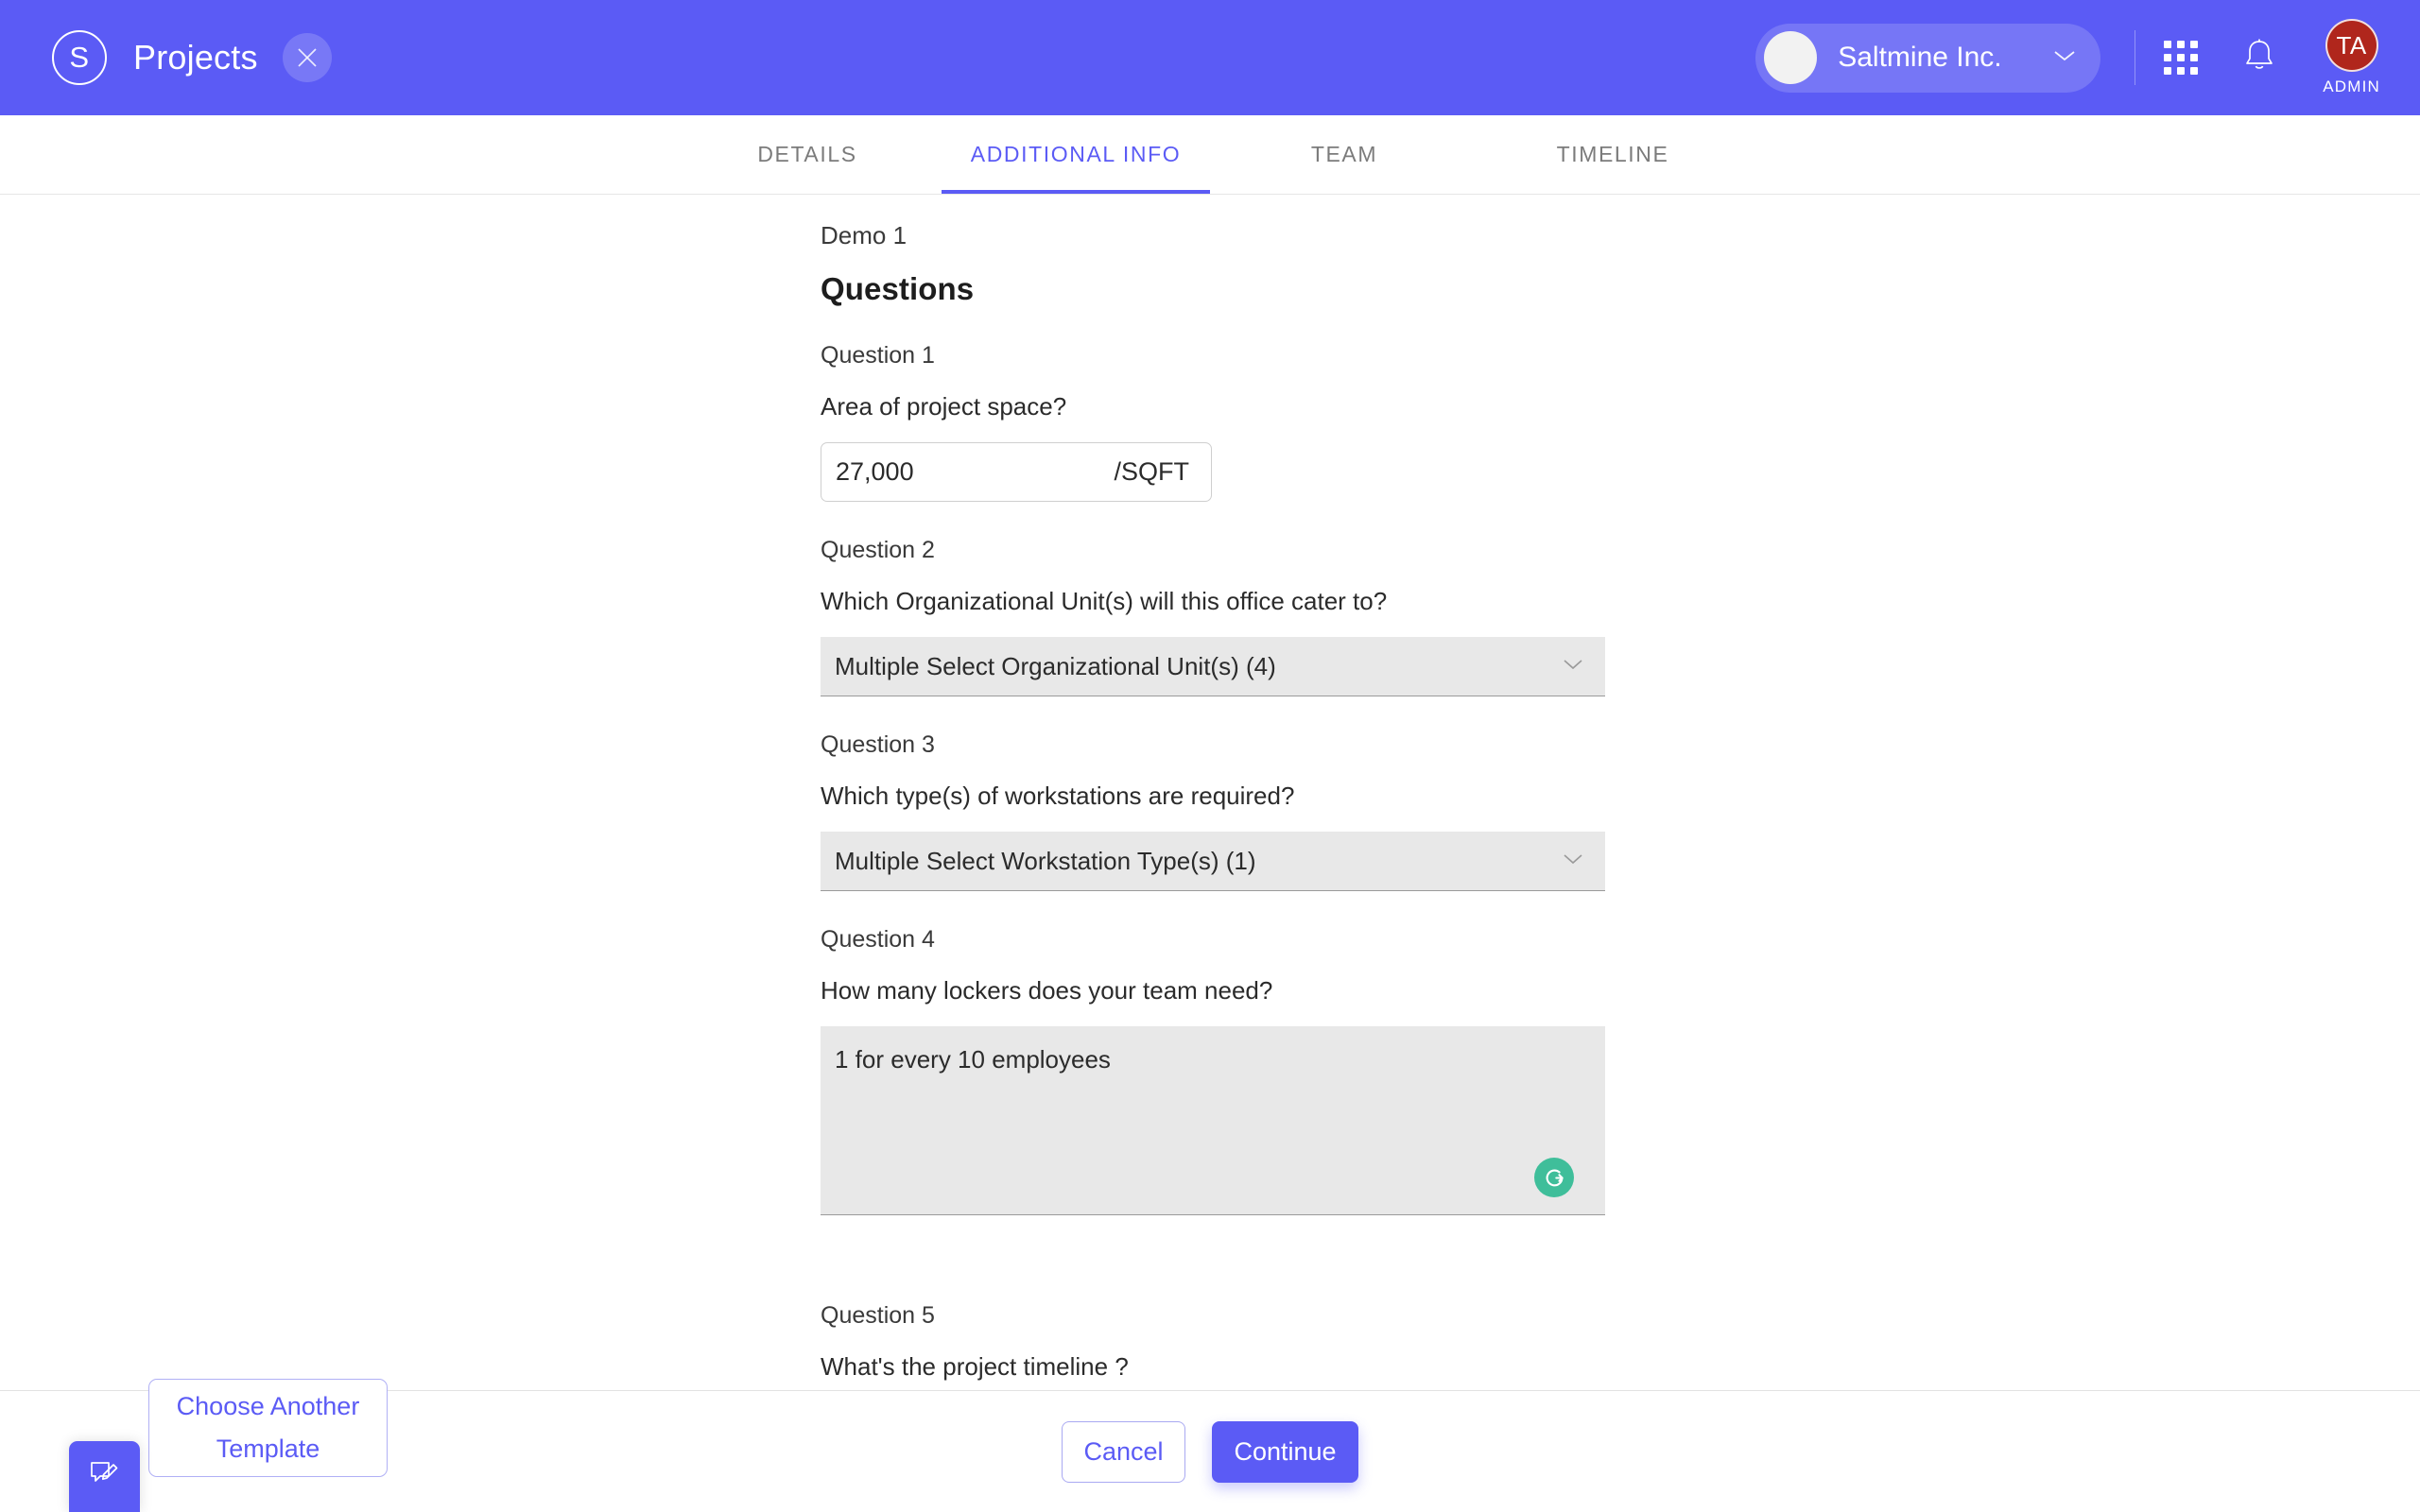 The image size is (2420, 1512). I want to click on org-avatar, so click(1791, 57).